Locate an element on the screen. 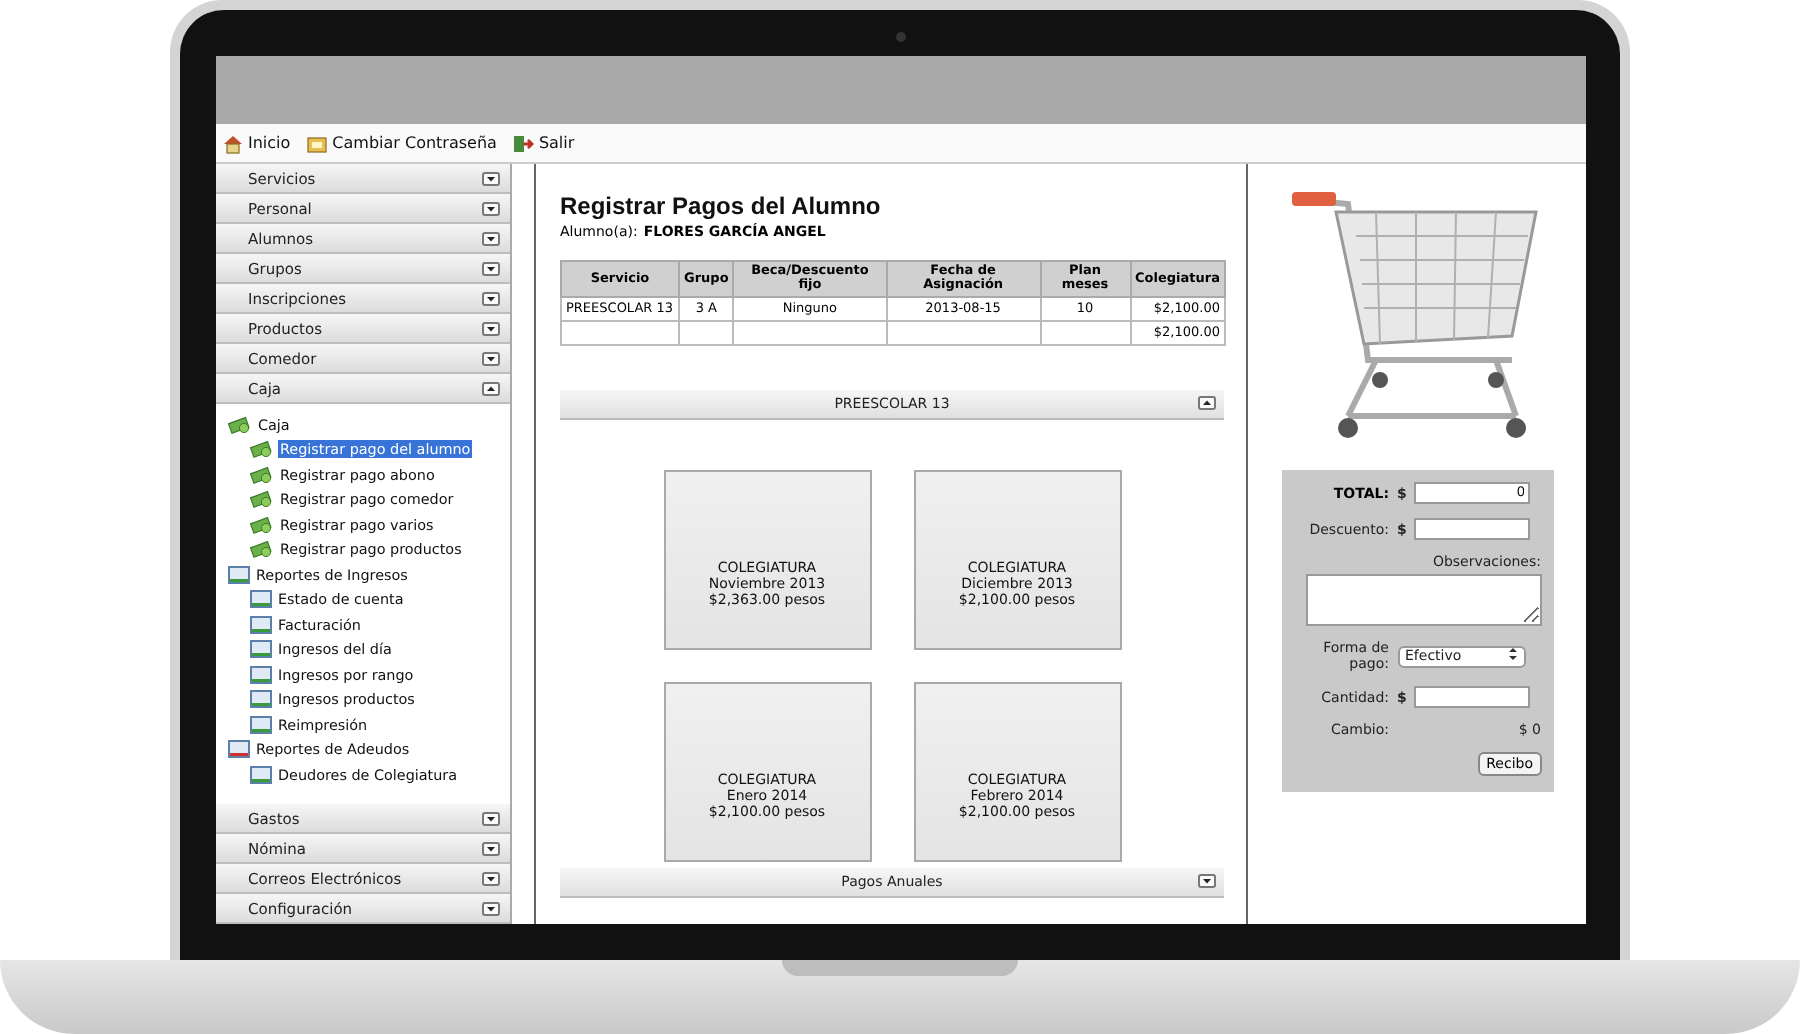  house-icon is located at coordinates (233, 143).